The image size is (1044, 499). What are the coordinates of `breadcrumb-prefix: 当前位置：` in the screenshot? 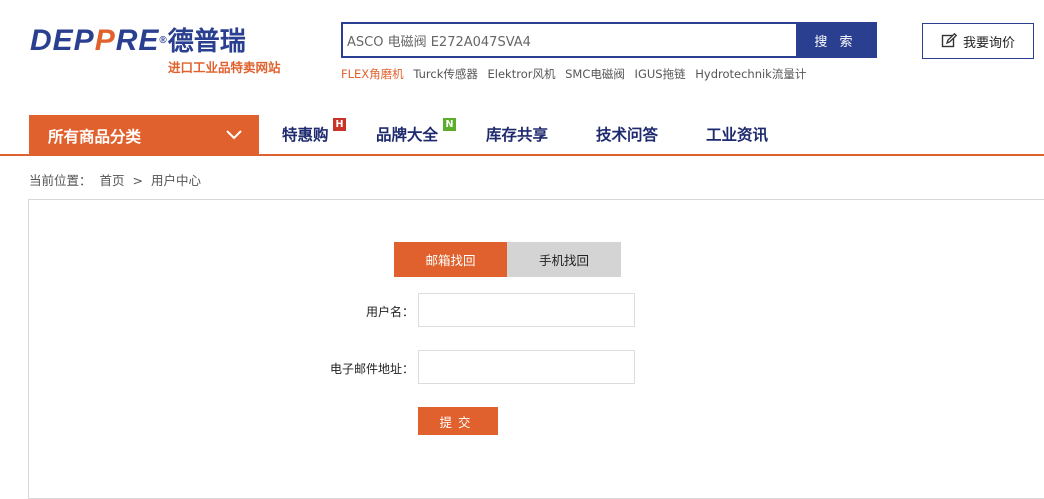 It's located at (60, 180).